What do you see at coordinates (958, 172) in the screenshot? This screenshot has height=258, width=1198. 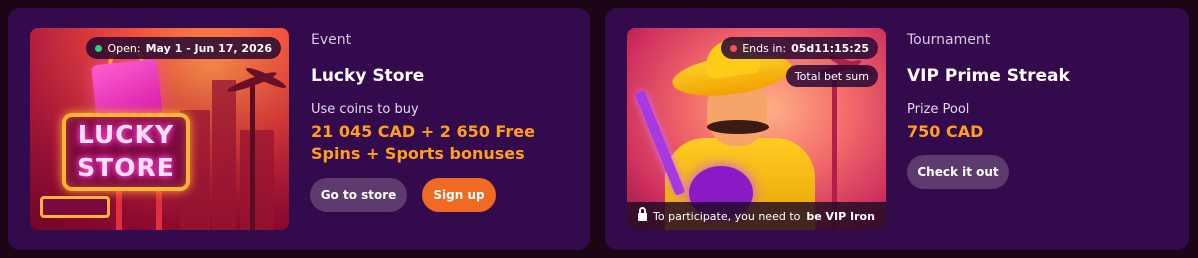 I see `check-it-out-button: Check it out` at bounding box center [958, 172].